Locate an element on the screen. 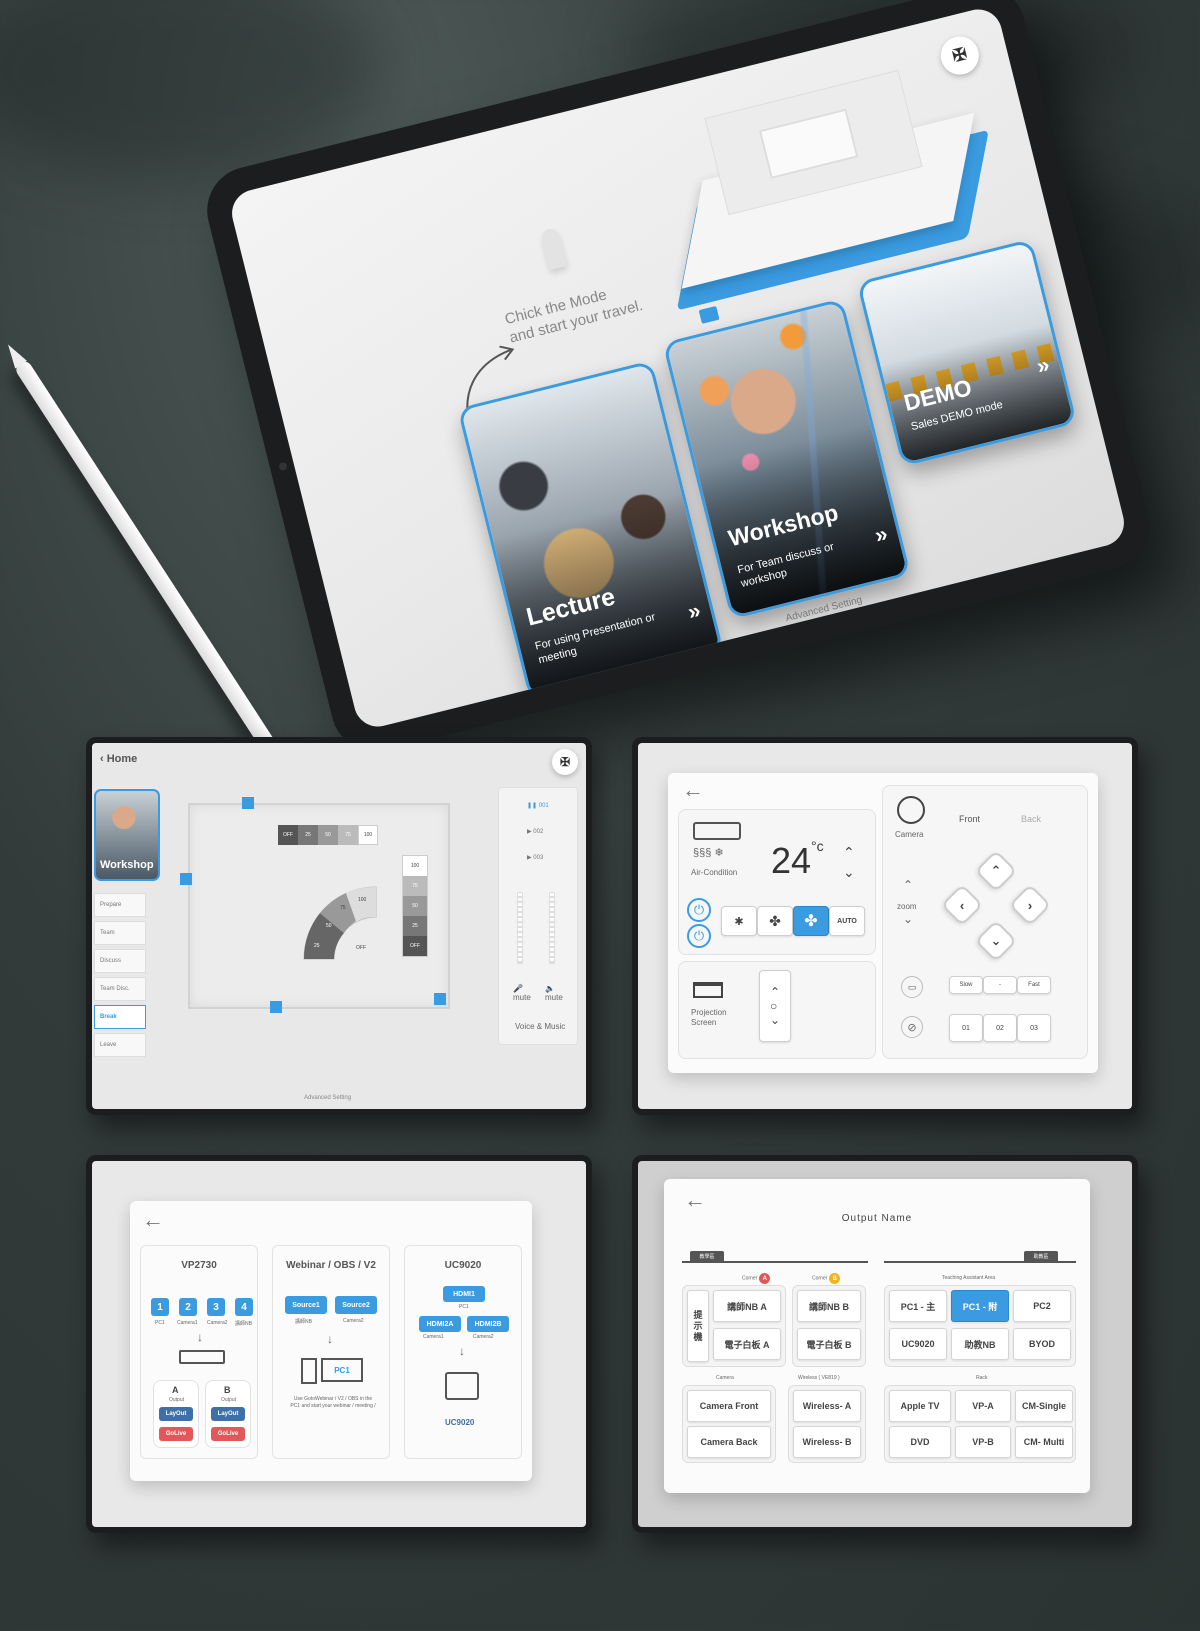 The height and width of the screenshot is (1631, 1200). byod-button: BYOD is located at coordinates (1042, 1344).